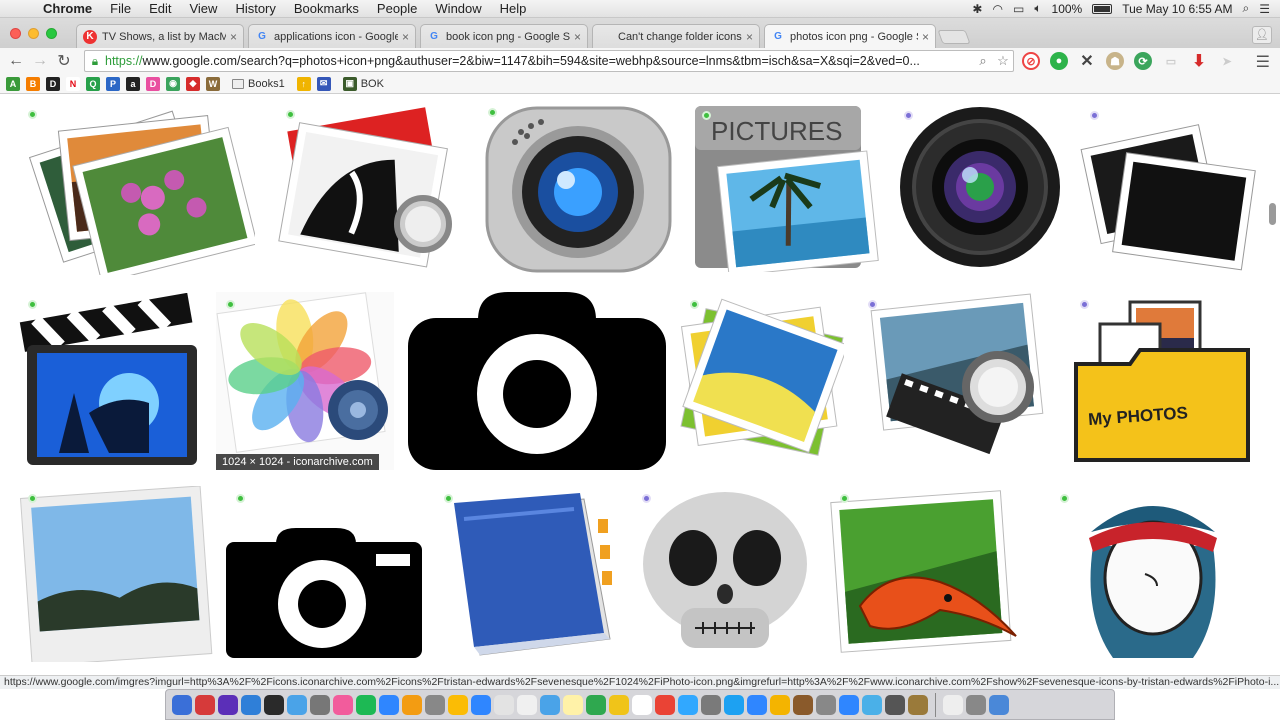  I want to click on image-result-salamander-photo, so click(928, 574).